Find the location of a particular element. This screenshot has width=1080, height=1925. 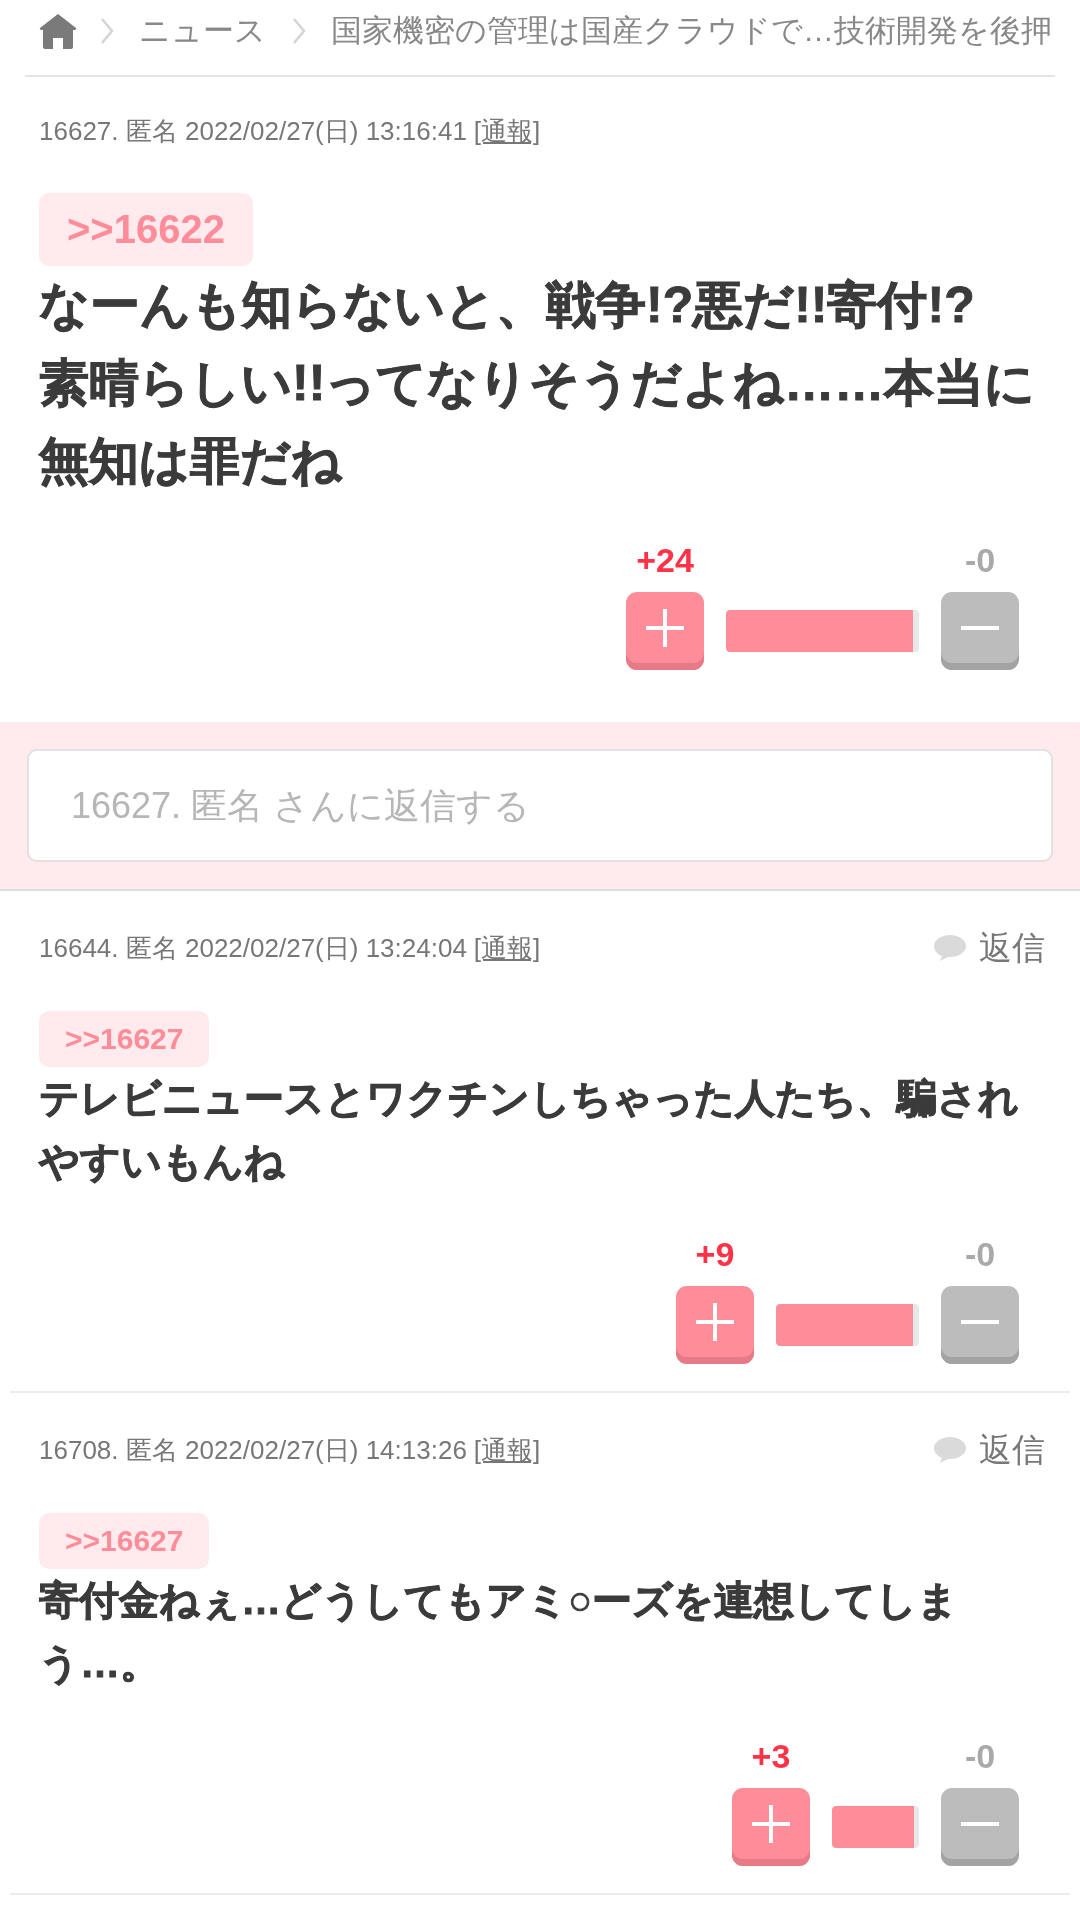

breadcrumb-current-title: 国家機密の管理は国産クラウドで…技術開発を後押 is located at coordinates (691, 31).